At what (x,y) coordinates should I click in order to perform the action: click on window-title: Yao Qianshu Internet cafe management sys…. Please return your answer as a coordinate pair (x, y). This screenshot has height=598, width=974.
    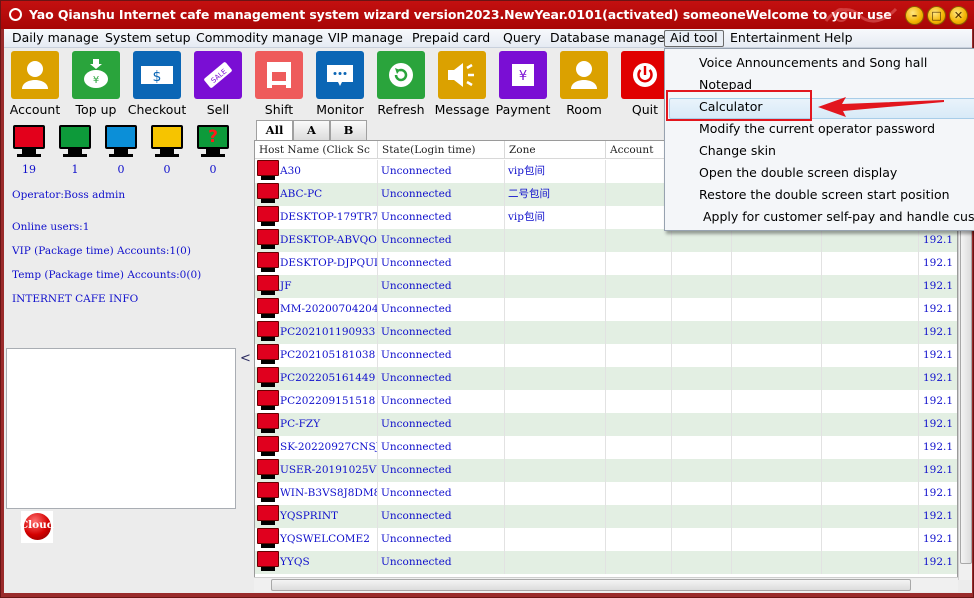
    Looking at the image, I should click on (460, 14).